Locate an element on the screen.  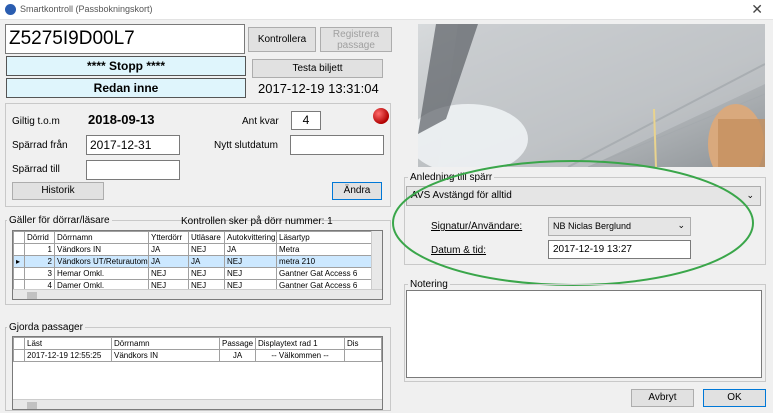
nytt-slutdatum-field is located at coordinates (337, 145).